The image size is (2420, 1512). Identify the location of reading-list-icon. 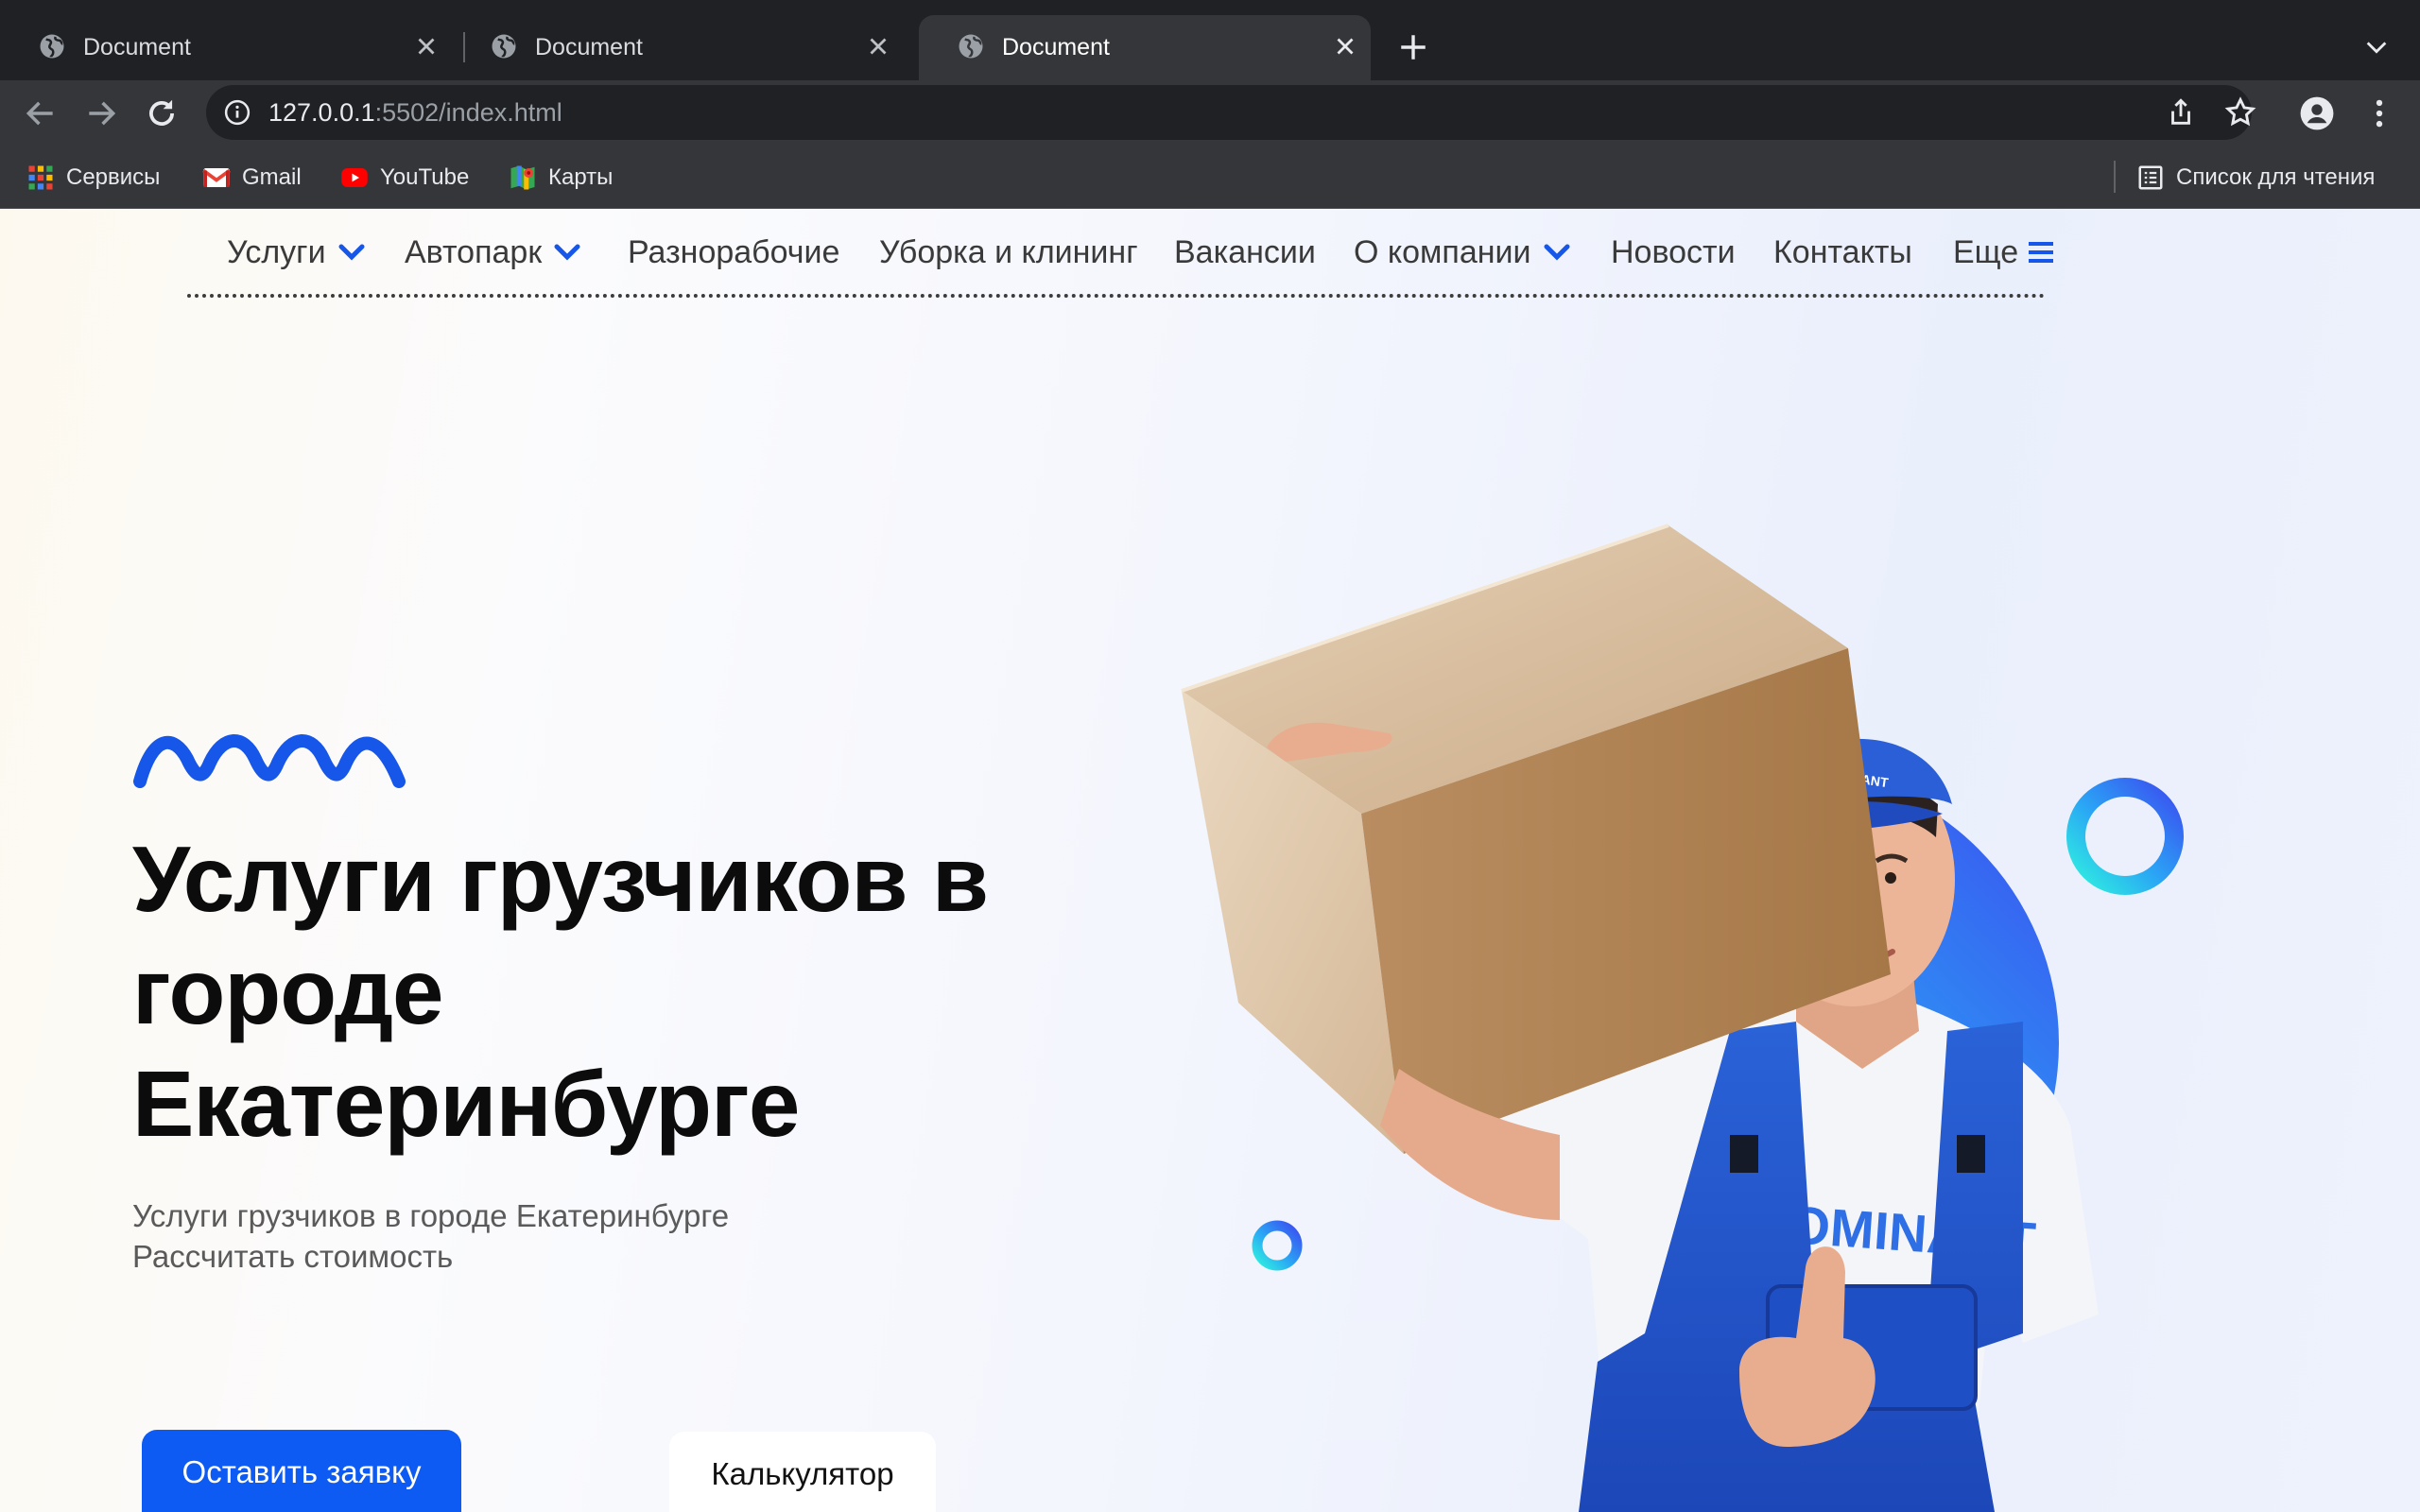
(2150, 177).